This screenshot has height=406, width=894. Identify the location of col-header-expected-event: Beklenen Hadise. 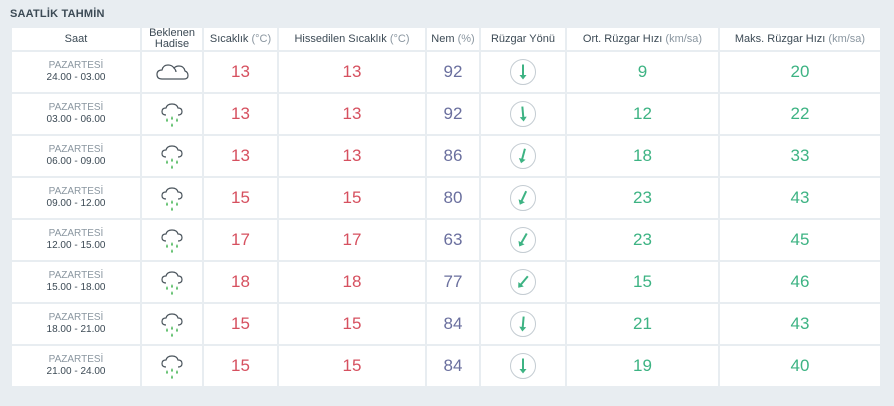
(172, 39).